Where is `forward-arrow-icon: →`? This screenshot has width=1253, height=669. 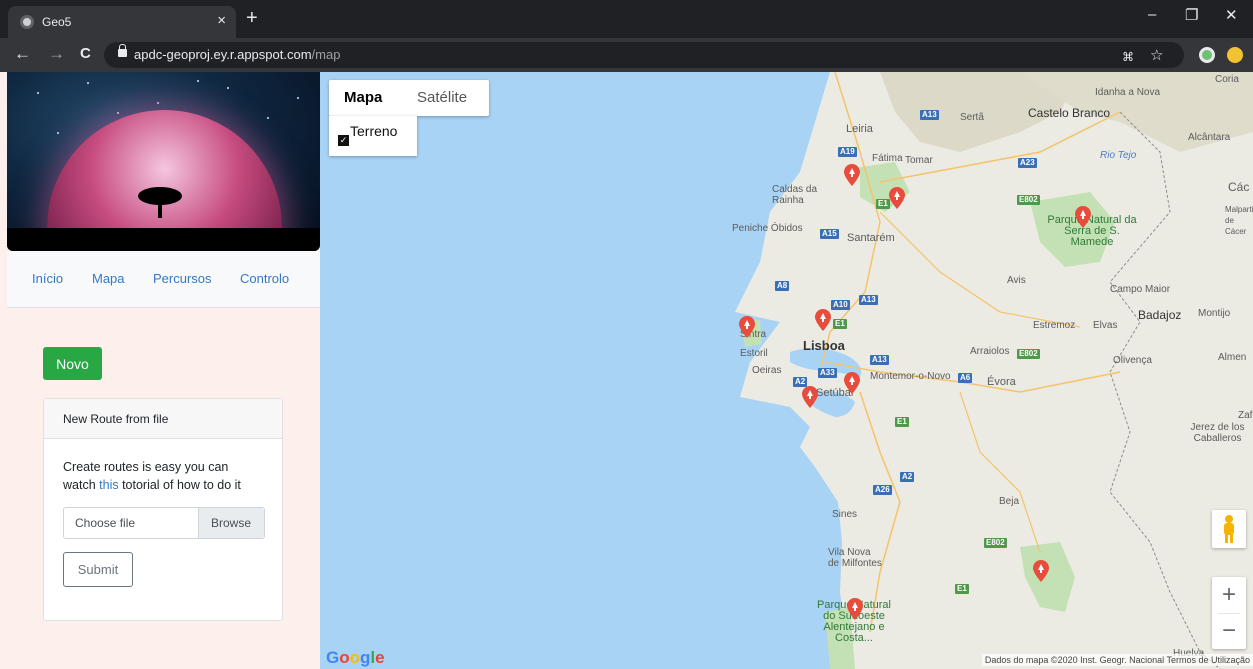 forward-arrow-icon: → is located at coordinates (56, 54).